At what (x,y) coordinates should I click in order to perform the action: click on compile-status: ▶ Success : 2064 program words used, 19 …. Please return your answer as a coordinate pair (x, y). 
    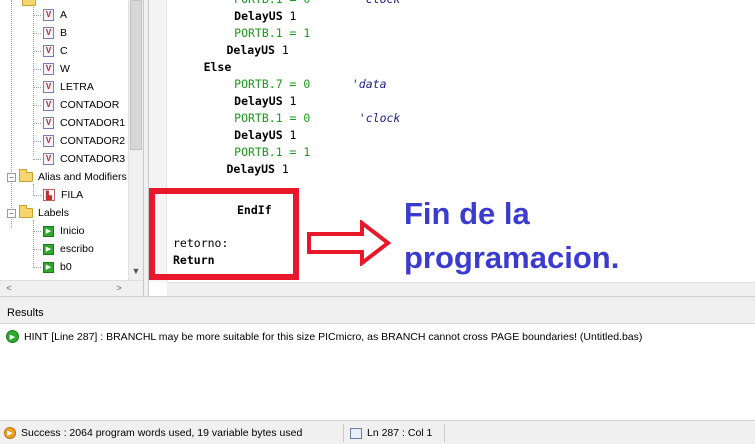
    Looking at the image, I should click on (153, 432).